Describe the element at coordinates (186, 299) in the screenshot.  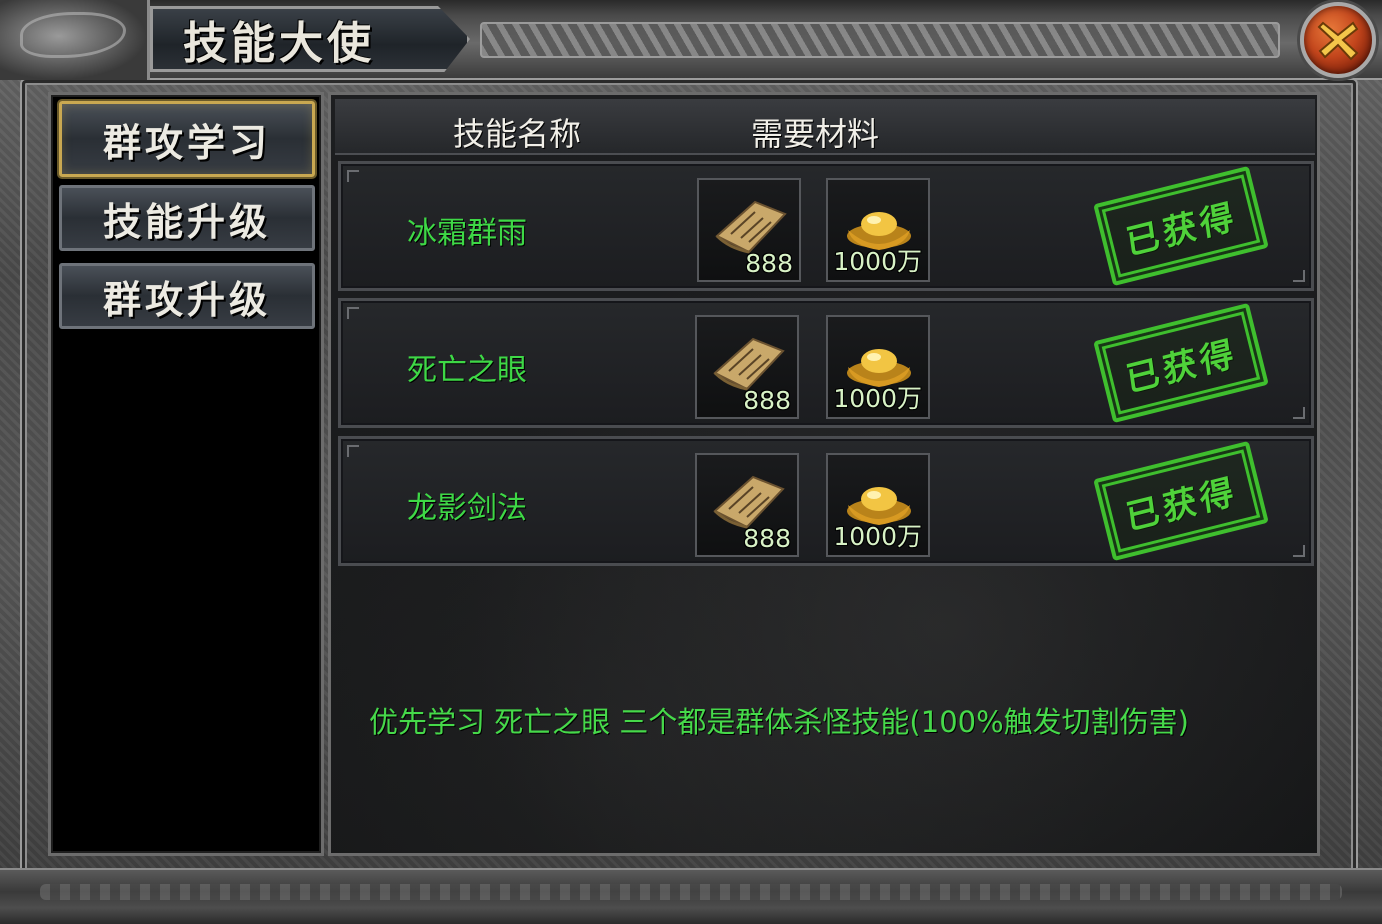
I see `tab-label: 群攻升级` at that location.